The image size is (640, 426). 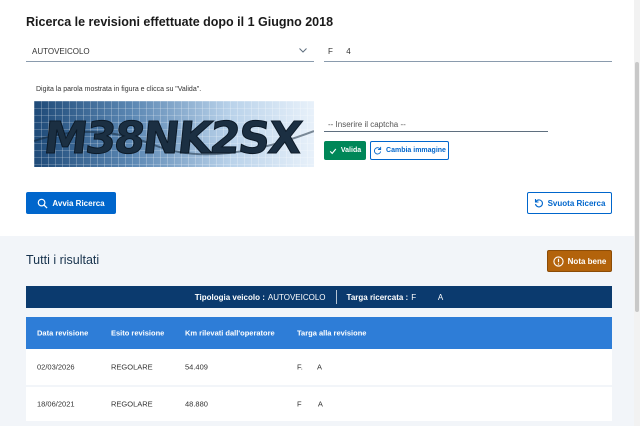 What do you see at coordinates (56, 404) in the screenshot?
I see `table-cell: 18/06/2021` at bounding box center [56, 404].